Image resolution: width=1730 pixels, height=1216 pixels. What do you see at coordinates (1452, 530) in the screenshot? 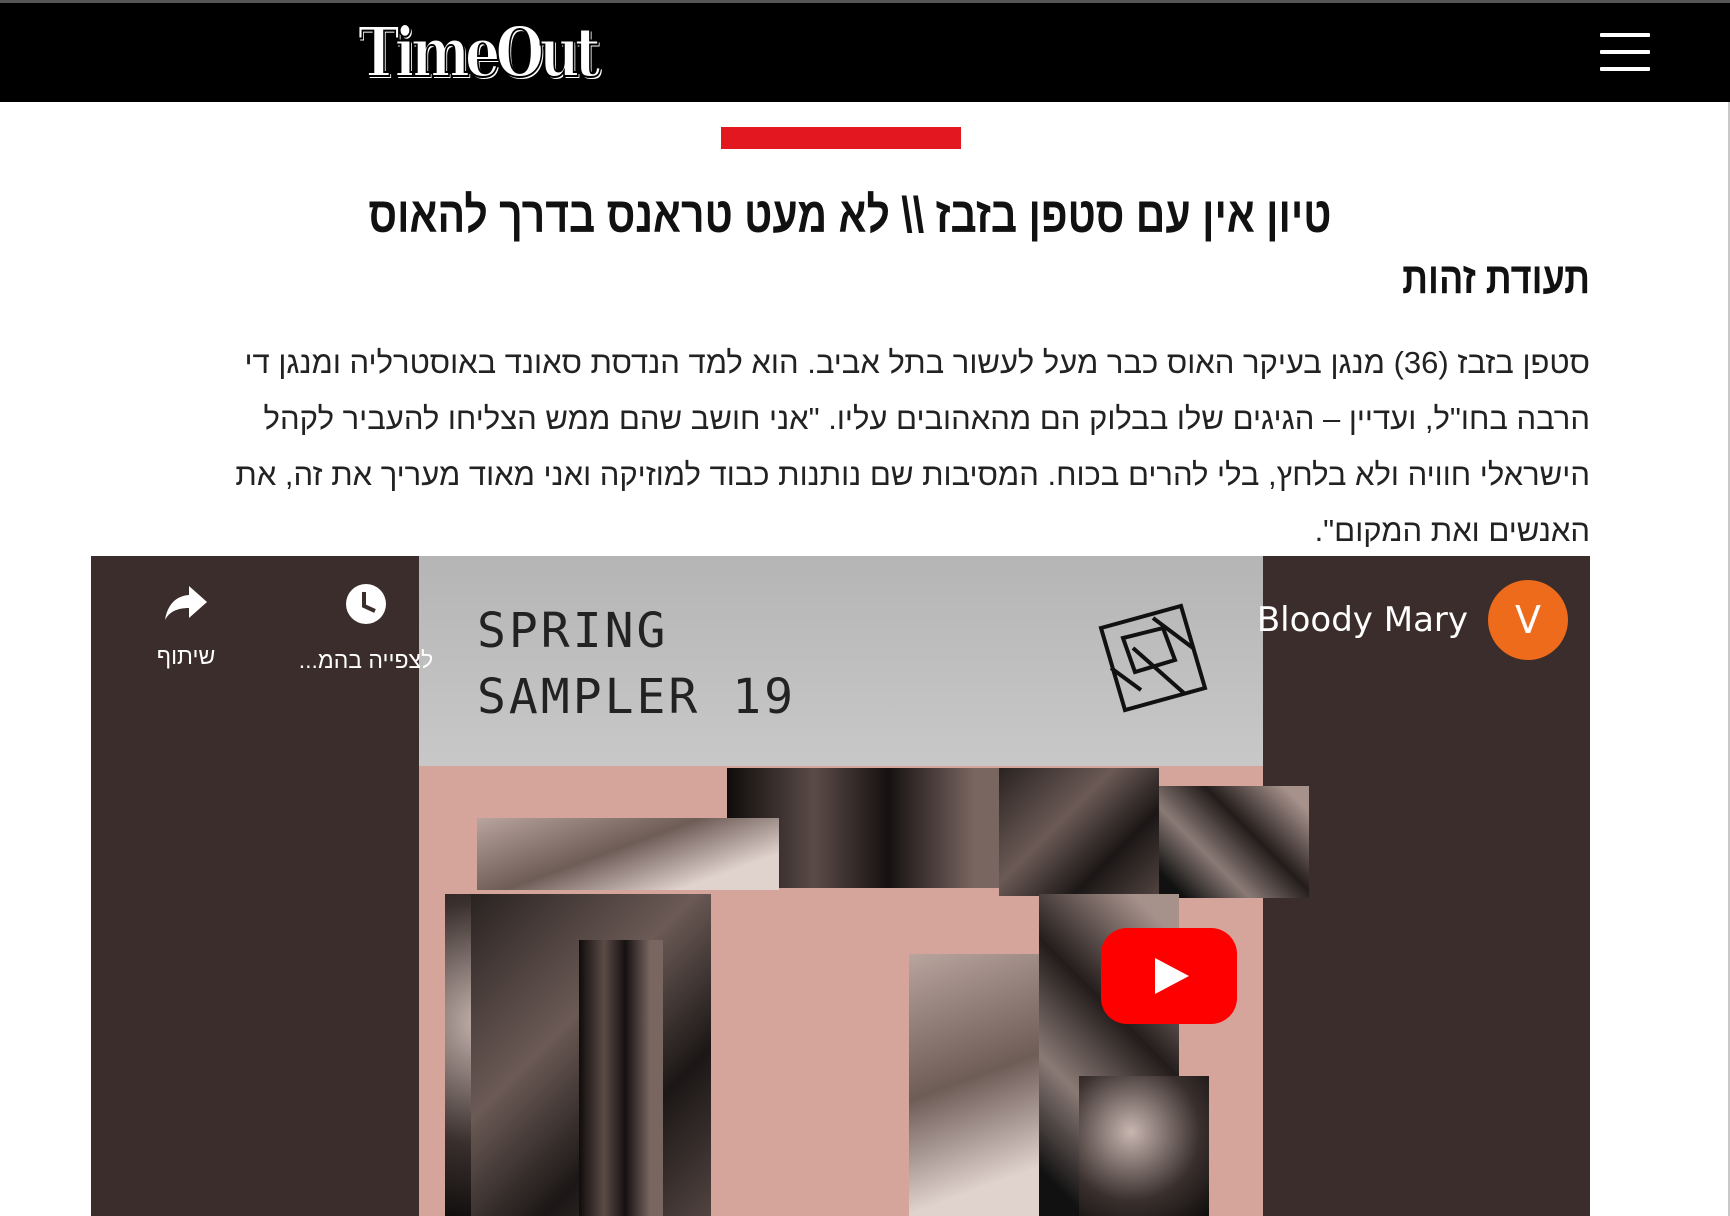
I see `body-line: האנשים ואת המקום".` at bounding box center [1452, 530].